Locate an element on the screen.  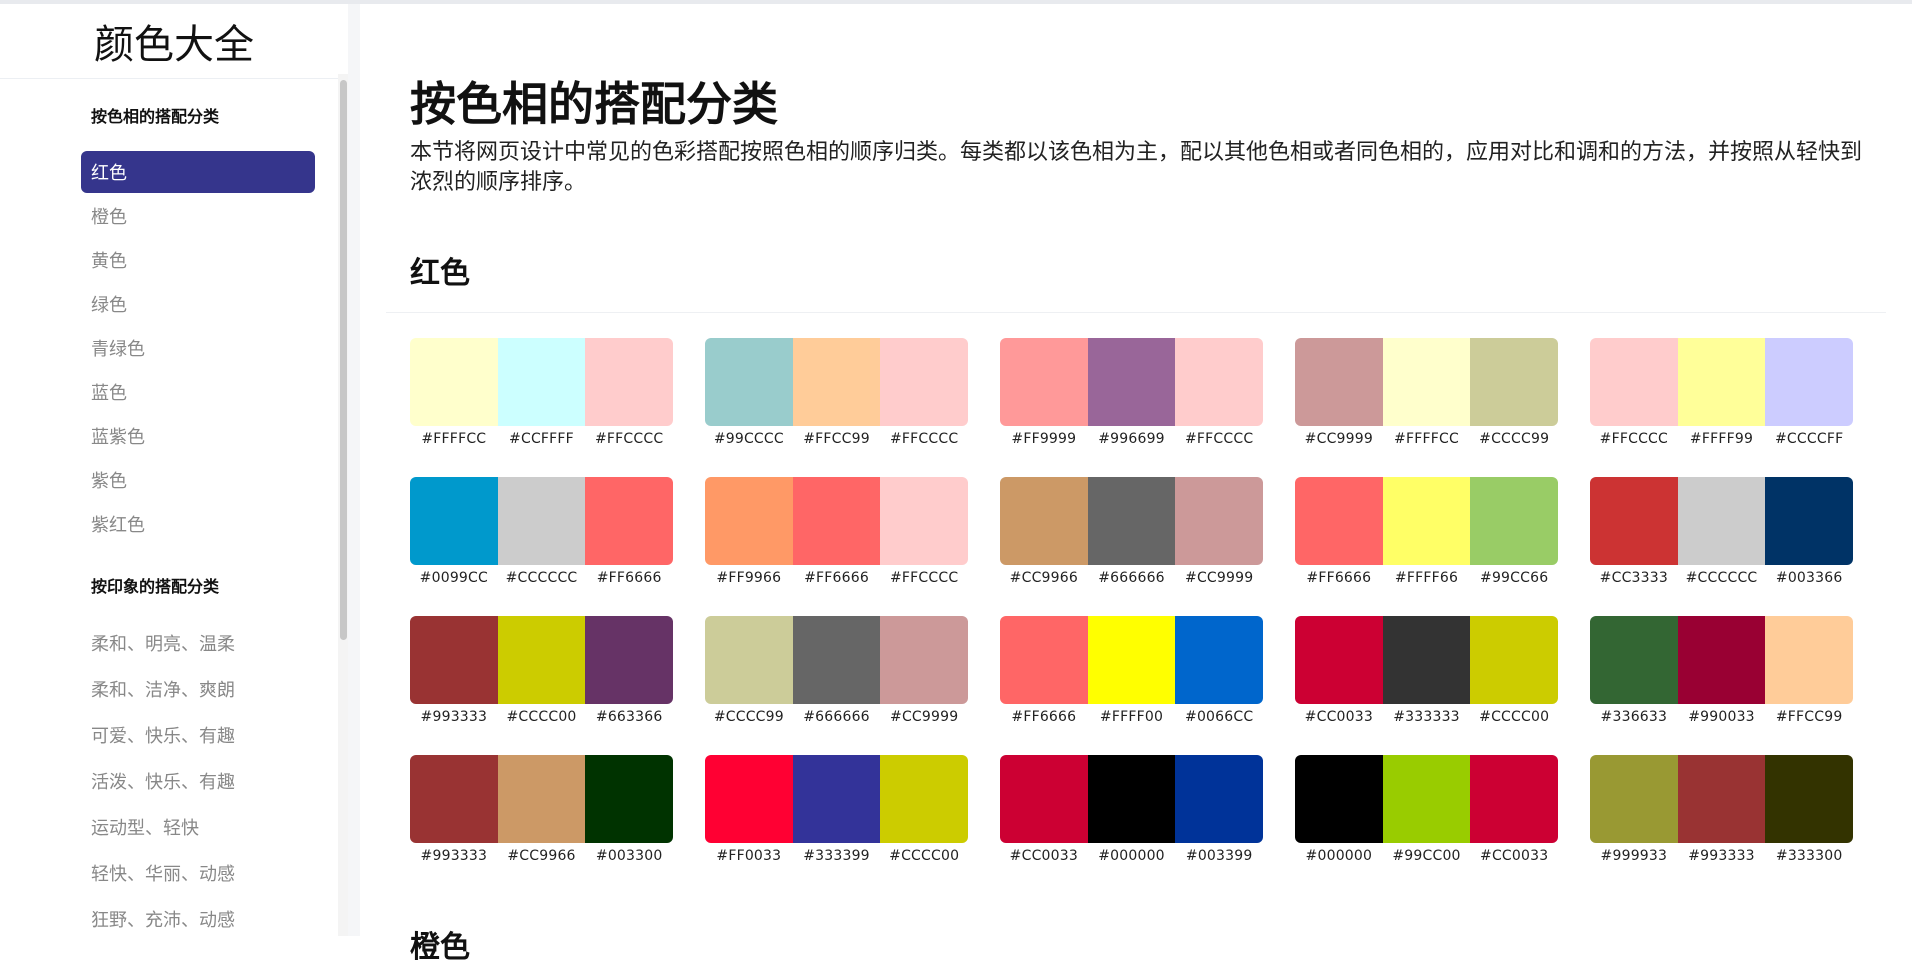
sidebar-scrollbar-thumb is located at coordinates (343, 360).